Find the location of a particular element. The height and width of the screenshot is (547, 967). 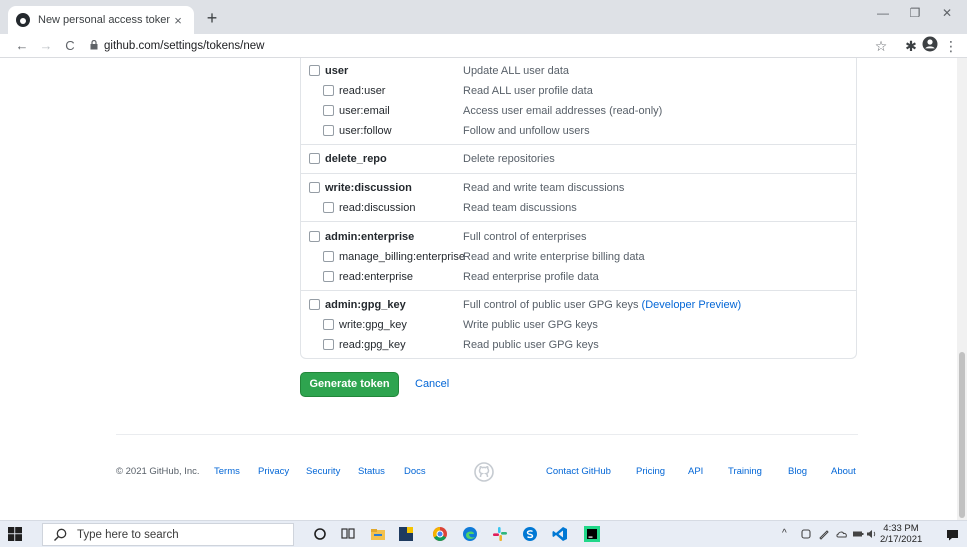

scope-description: Read ALL user profile data is located at coordinates (528, 91).